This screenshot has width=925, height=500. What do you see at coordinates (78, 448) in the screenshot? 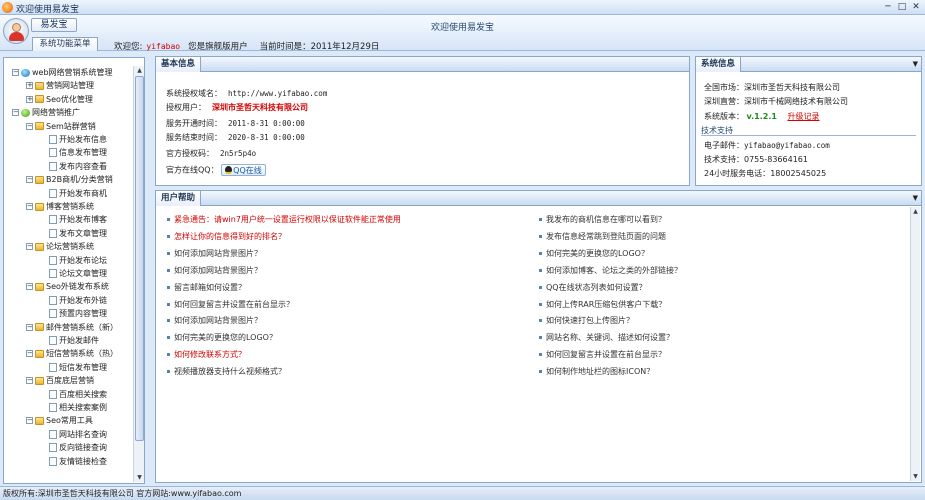
I see `tree-item: 反向链接查询` at bounding box center [78, 448].